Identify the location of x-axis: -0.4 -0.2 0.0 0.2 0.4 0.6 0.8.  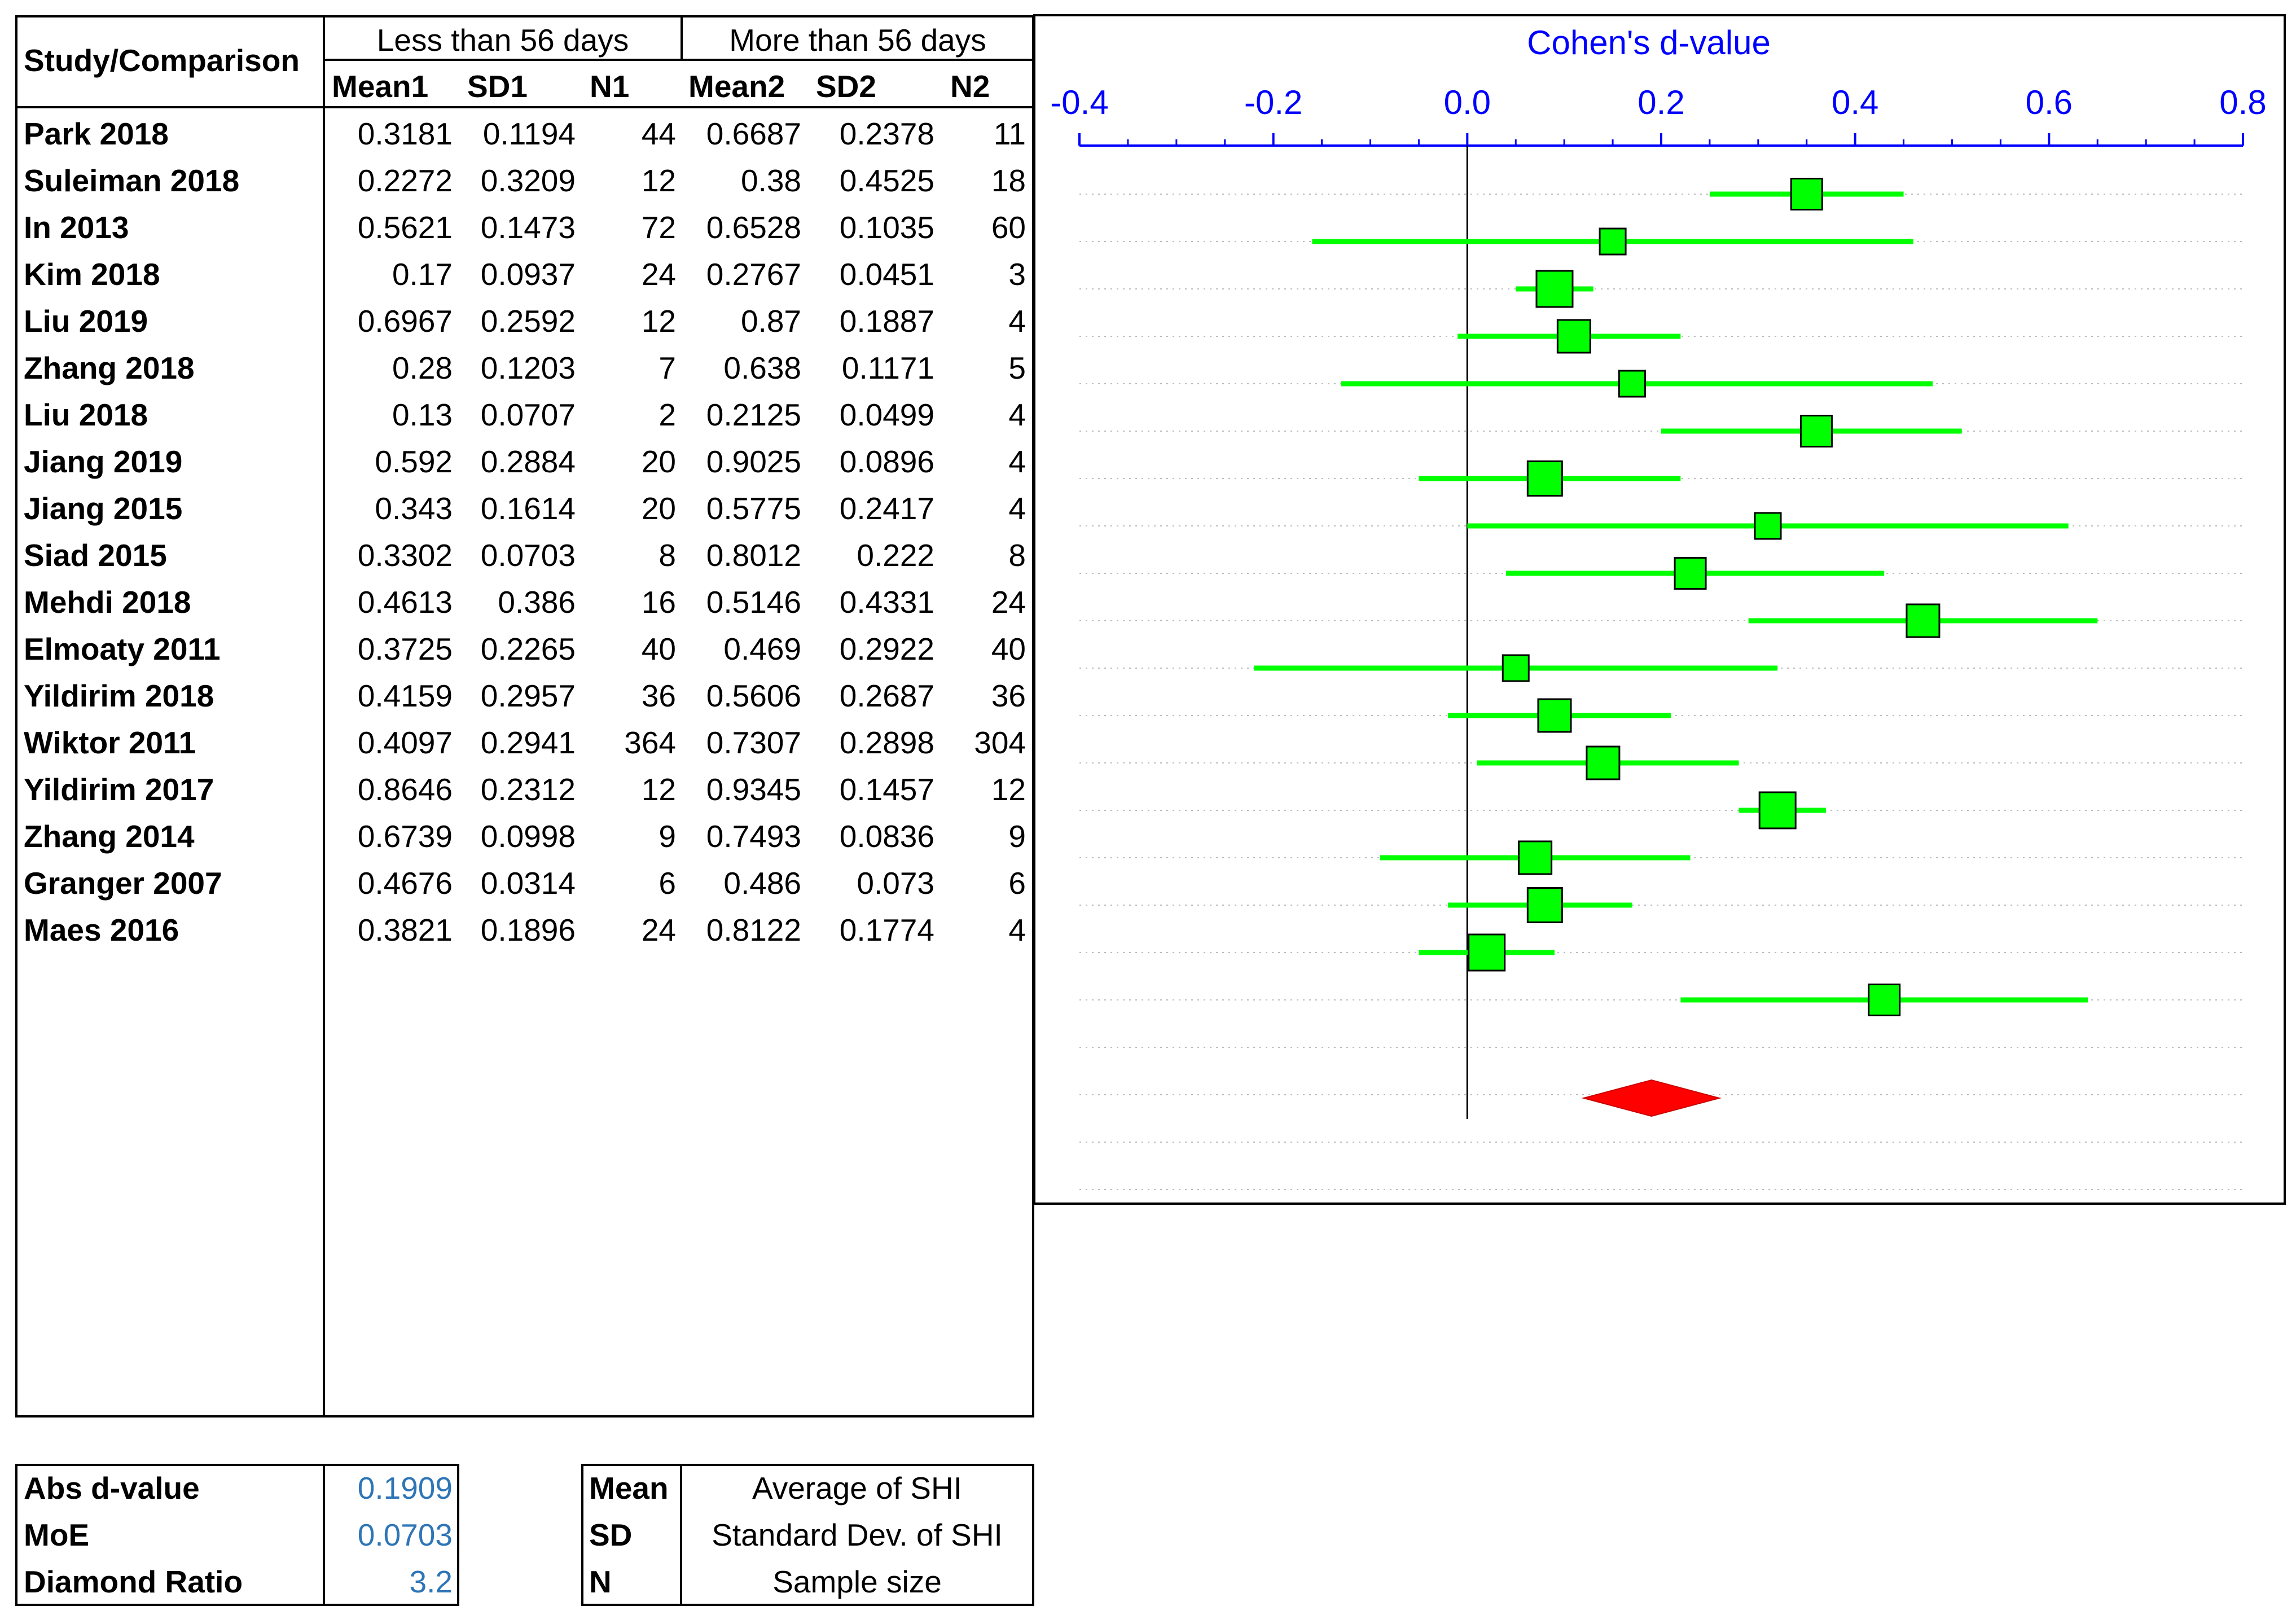
(1659, 115).